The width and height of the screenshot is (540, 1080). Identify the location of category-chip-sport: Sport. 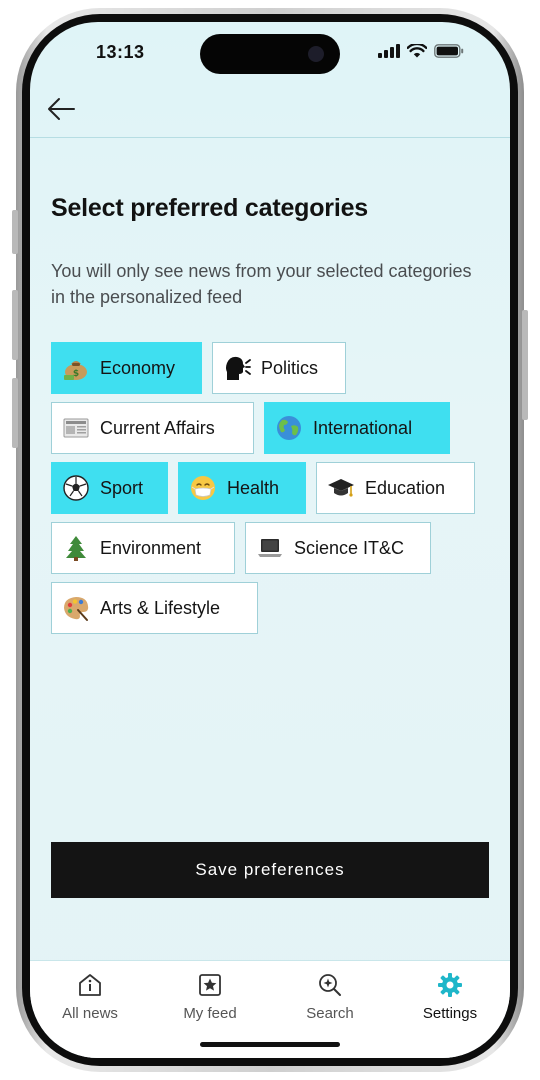
(109, 488).